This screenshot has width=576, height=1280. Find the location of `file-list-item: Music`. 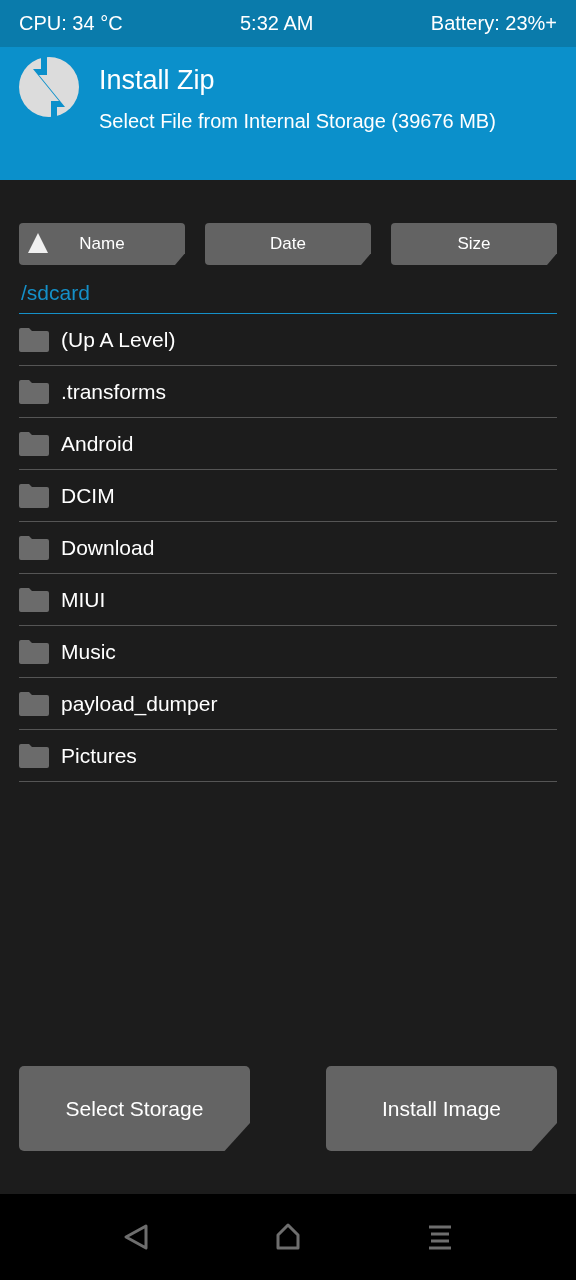

file-list-item: Music is located at coordinates (88, 651).